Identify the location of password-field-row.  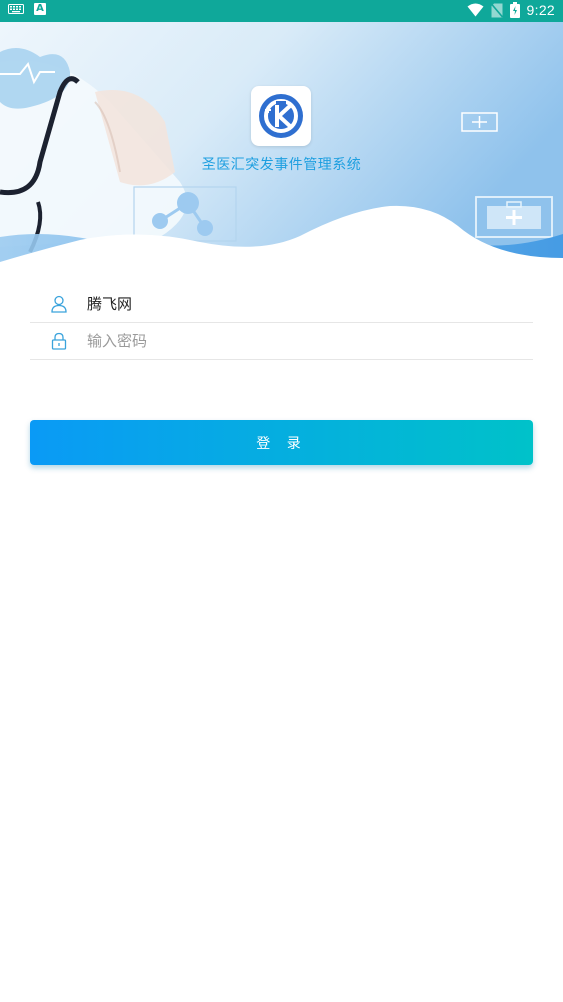
(281, 341).